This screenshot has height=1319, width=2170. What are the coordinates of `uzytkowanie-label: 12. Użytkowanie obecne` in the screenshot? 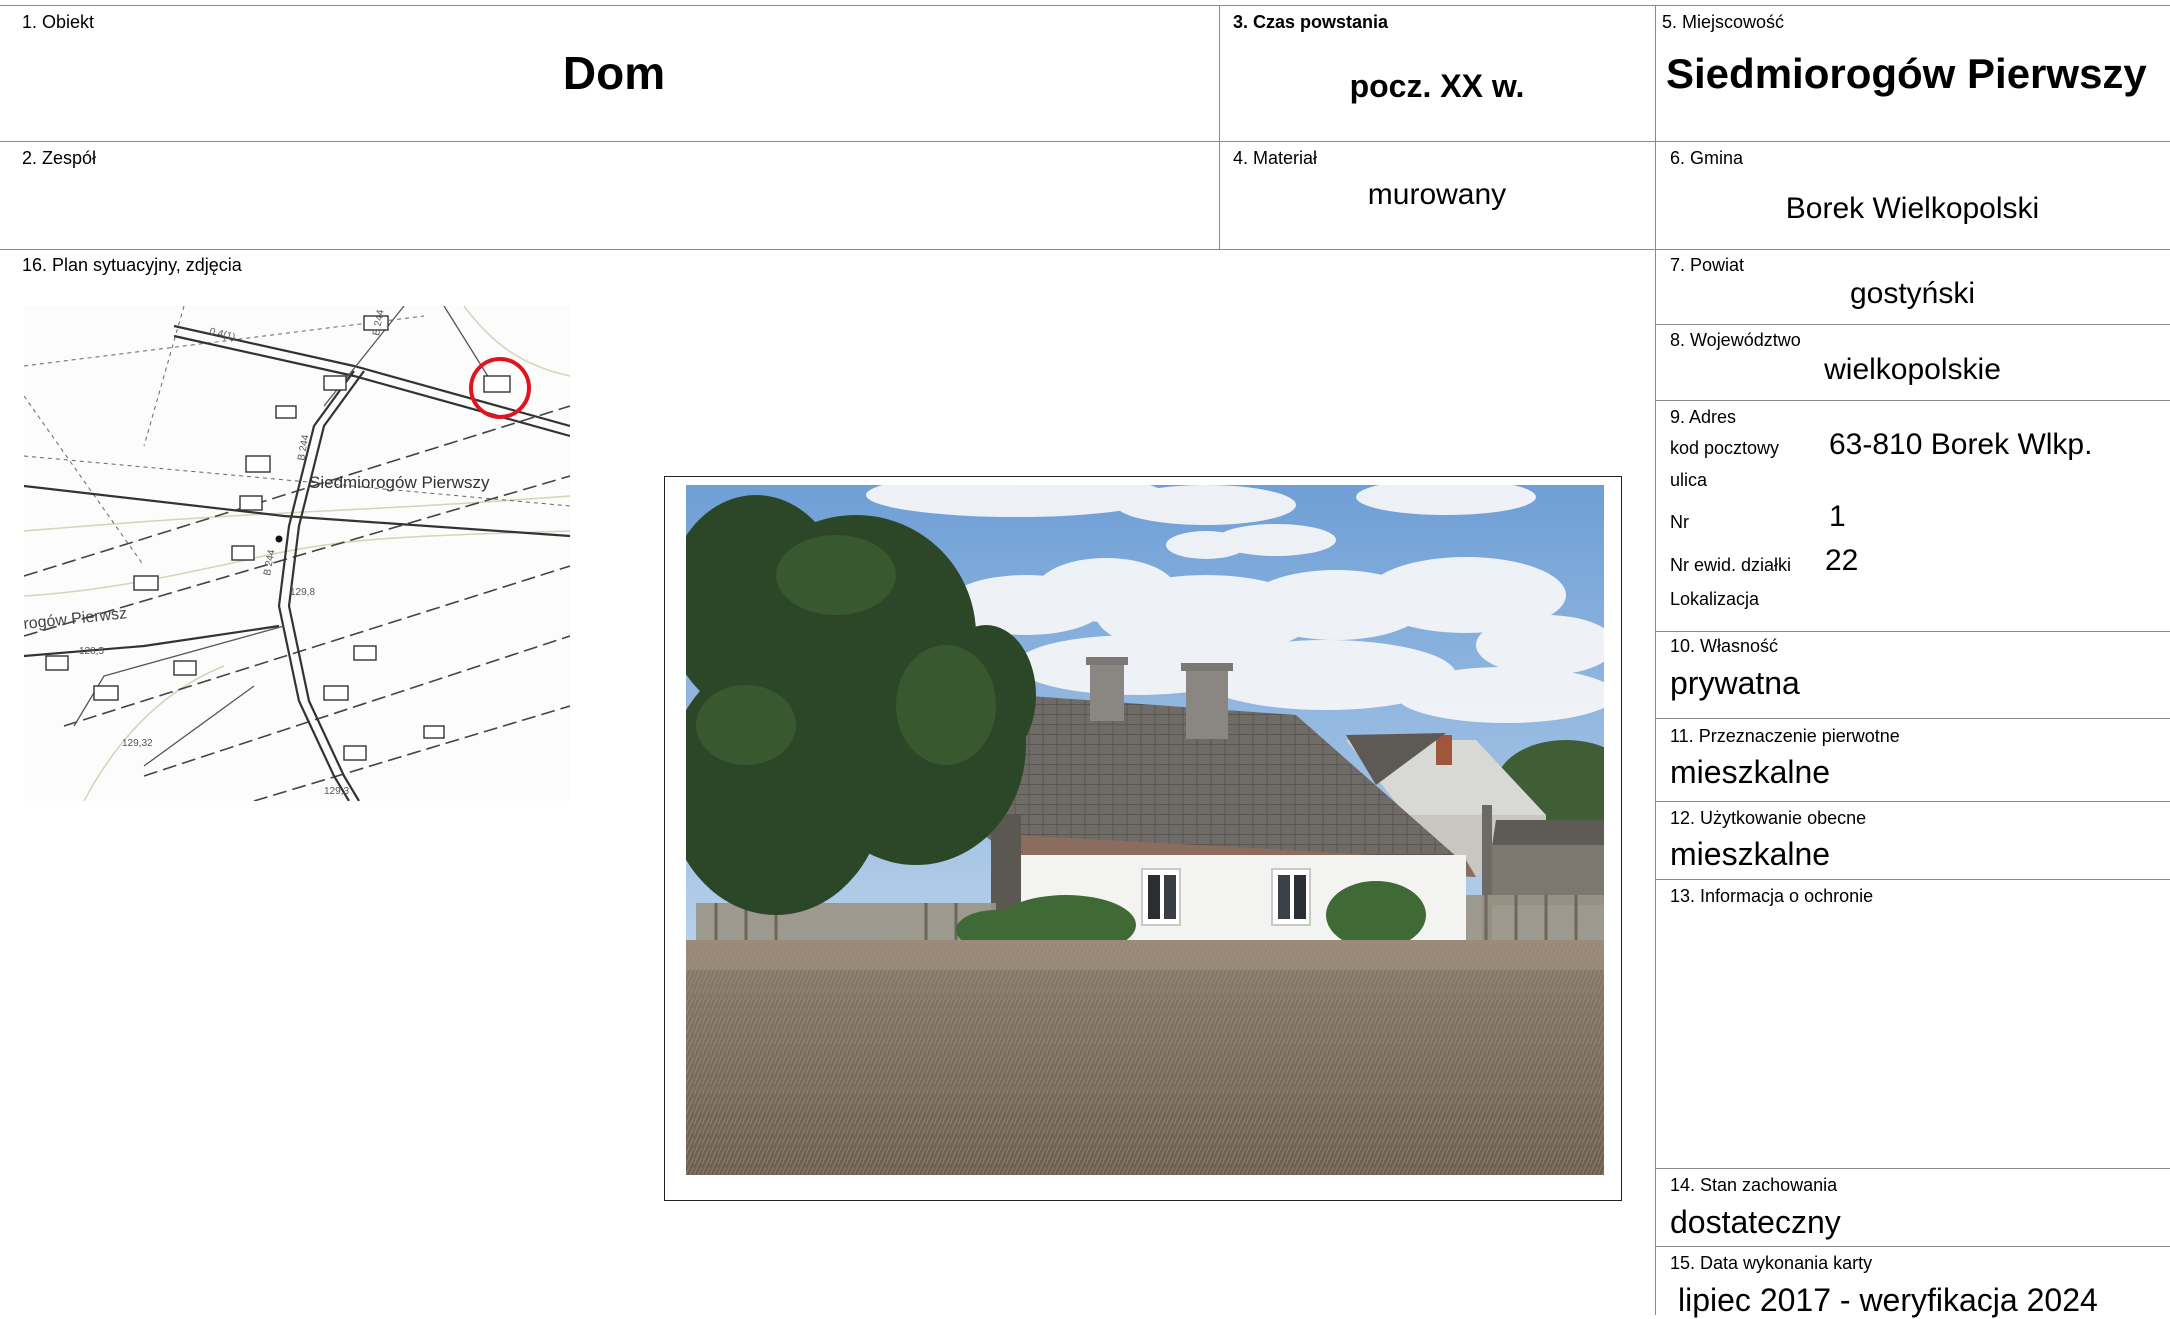 It's located at (1768, 818).